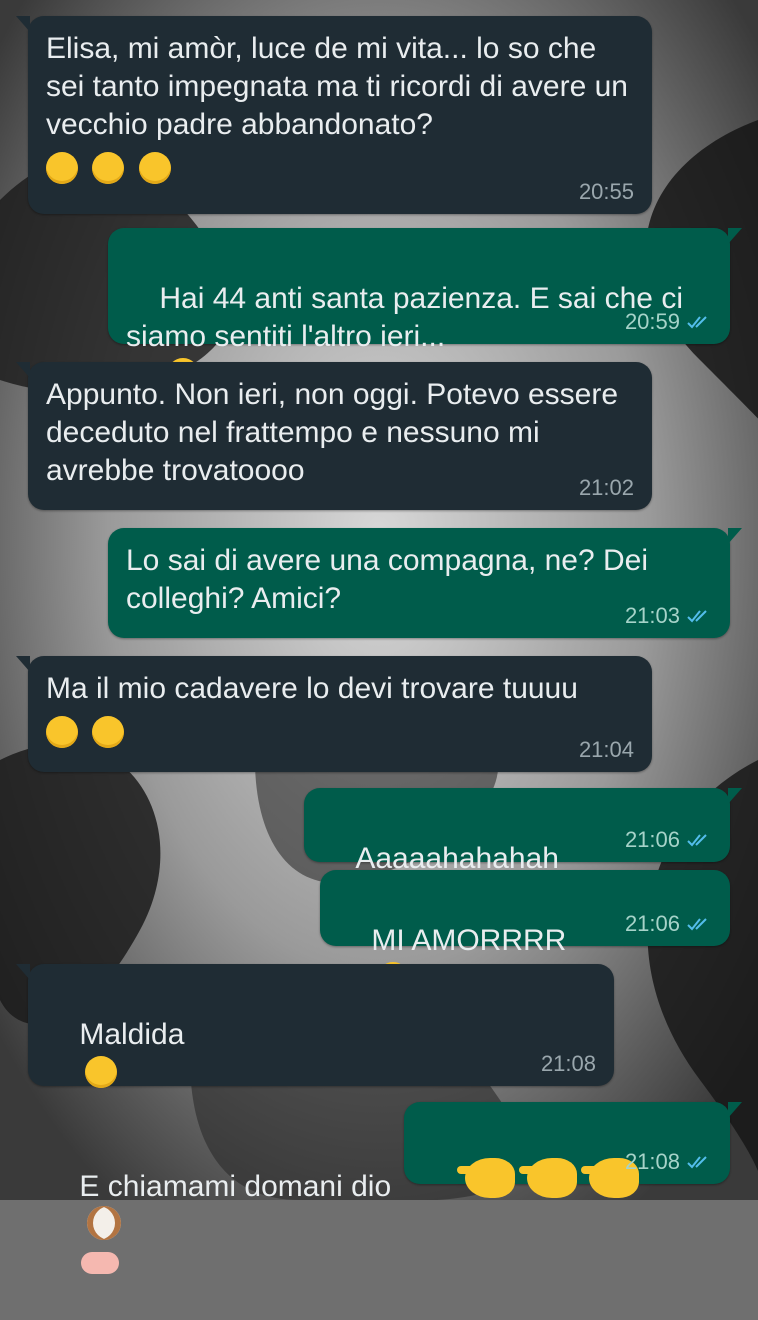 The image size is (758, 1320). What do you see at coordinates (108, 168) in the screenshot?
I see `frowning-face-icon` at bounding box center [108, 168].